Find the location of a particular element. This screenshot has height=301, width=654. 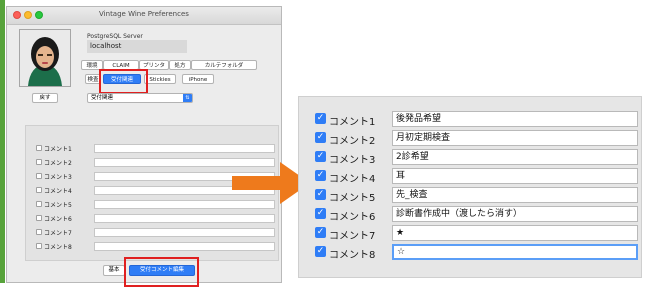

comment-8-label: コメント8 is located at coordinates (58, 247).